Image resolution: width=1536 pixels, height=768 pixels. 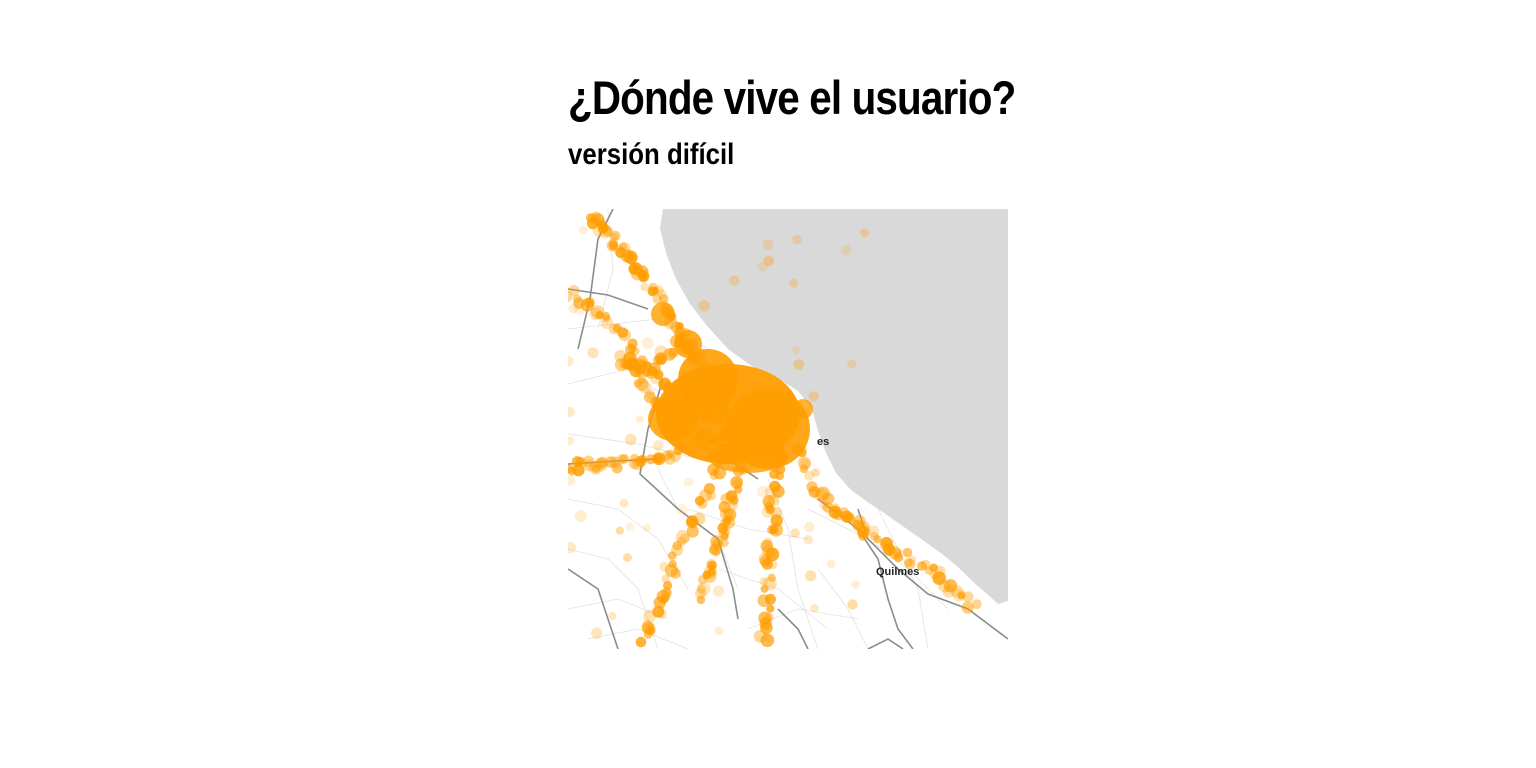 I want to click on page-subtitle: versión difícil, so click(x=651, y=154).